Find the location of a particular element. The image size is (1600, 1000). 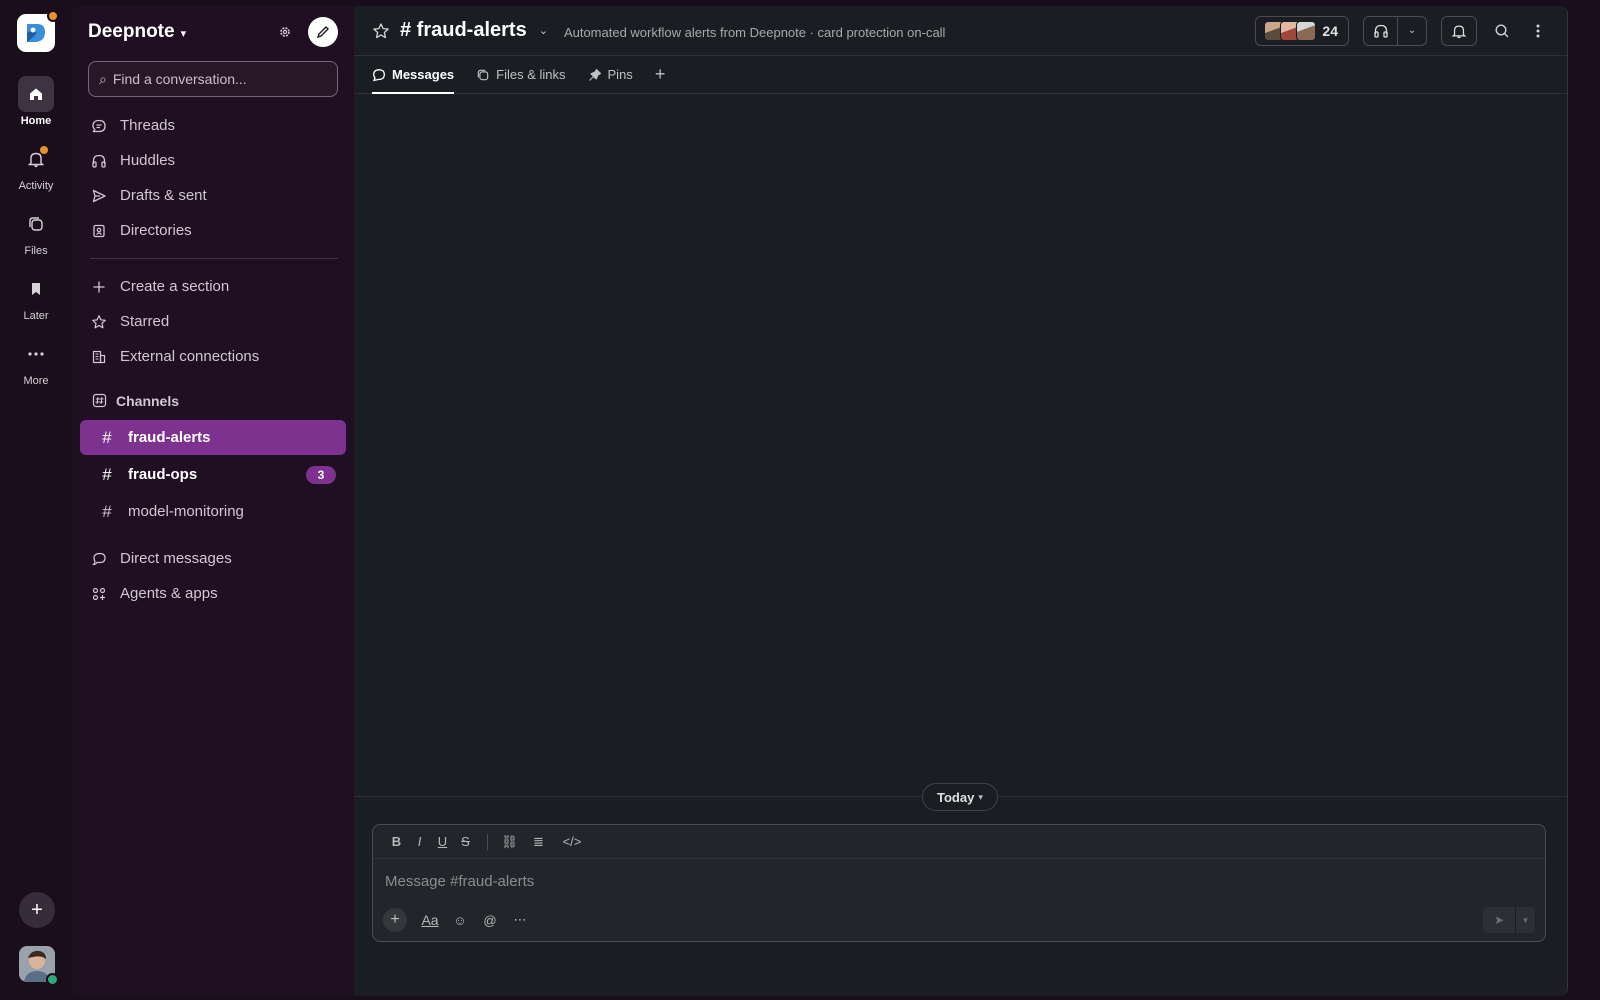

threads-icon is located at coordinates (99, 126).